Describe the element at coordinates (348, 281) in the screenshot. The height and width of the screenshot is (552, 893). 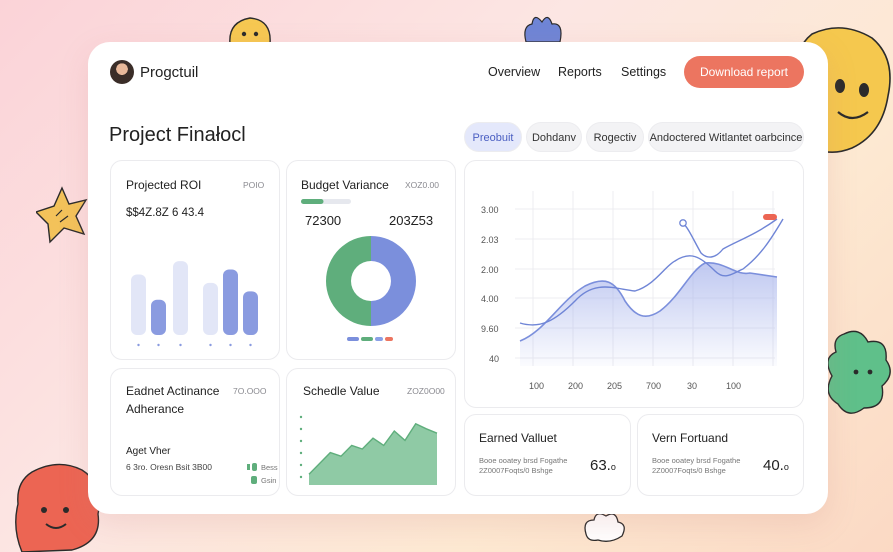
I see `donut-slice-green` at that location.